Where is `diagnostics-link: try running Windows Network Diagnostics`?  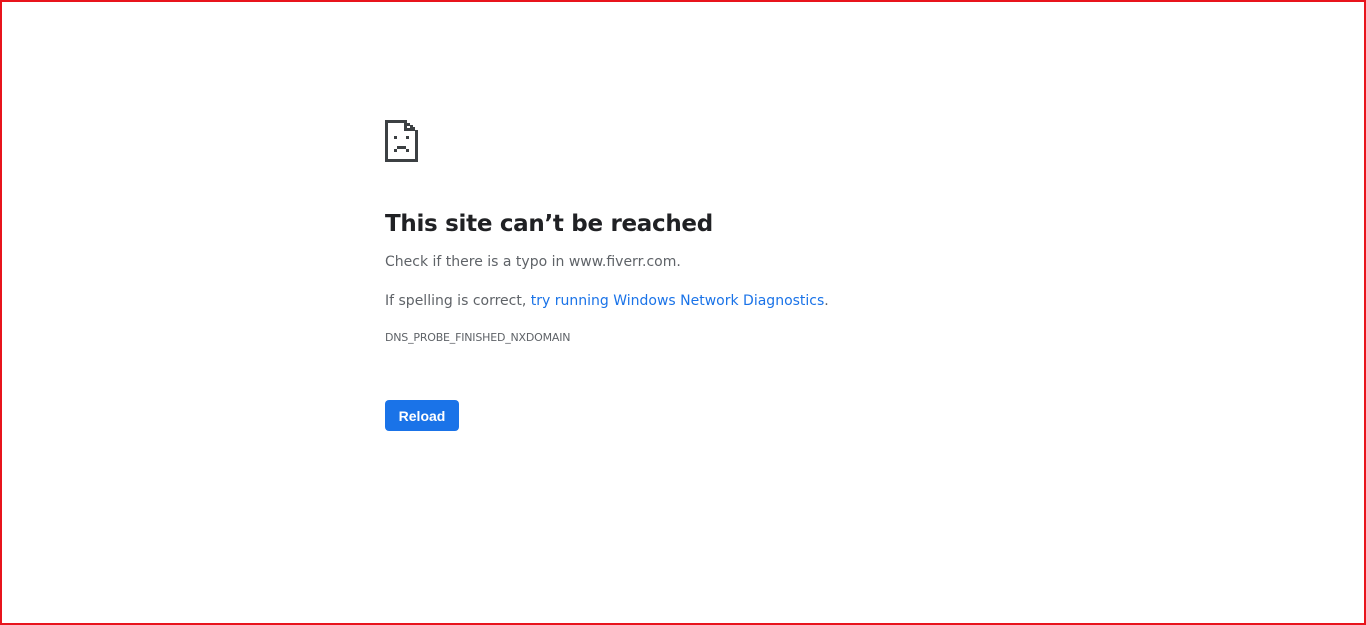 diagnostics-link: try running Windows Network Diagnostics is located at coordinates (678, 301).